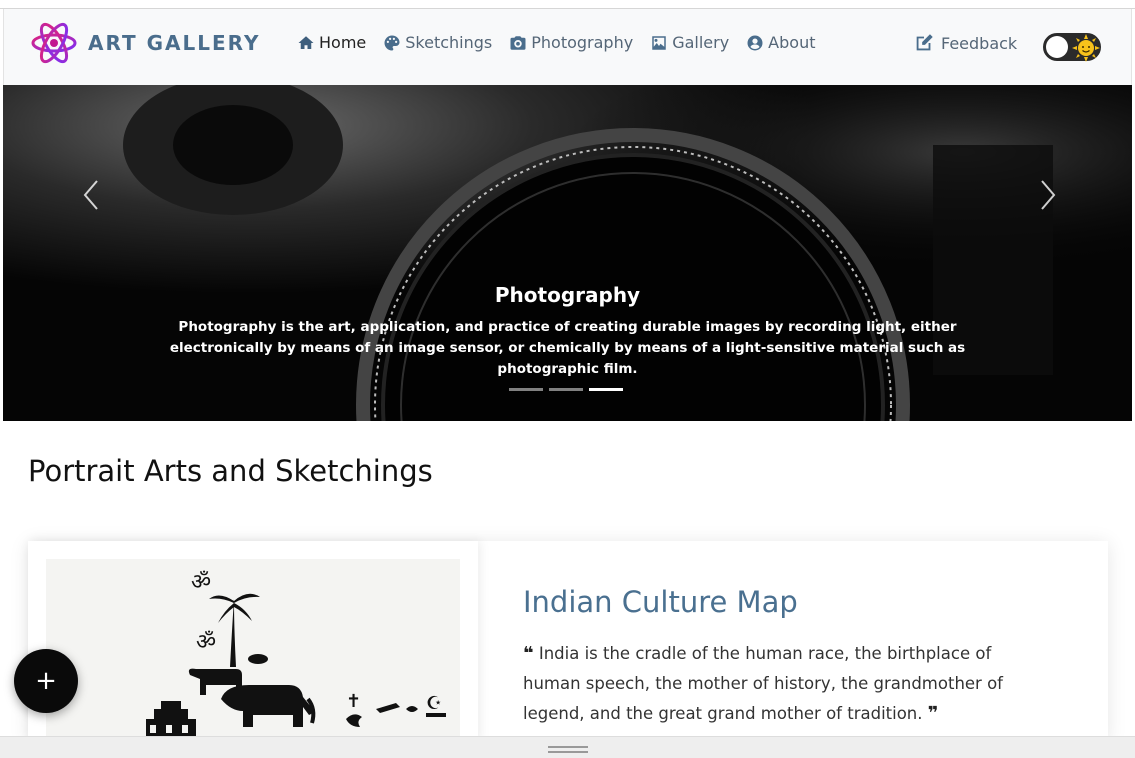 The width and height of the screenshot is (1135, 758). I want to click on window-top-strip, so click(567, 4).